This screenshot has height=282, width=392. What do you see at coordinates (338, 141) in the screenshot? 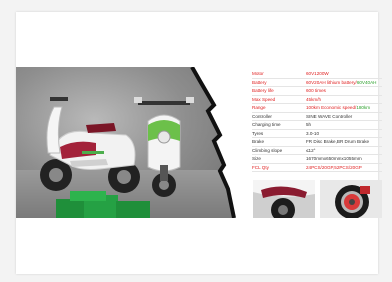
I see `spec-value: FR Disc Brake,BR Drum Brake` at bounding box center [338, 141].